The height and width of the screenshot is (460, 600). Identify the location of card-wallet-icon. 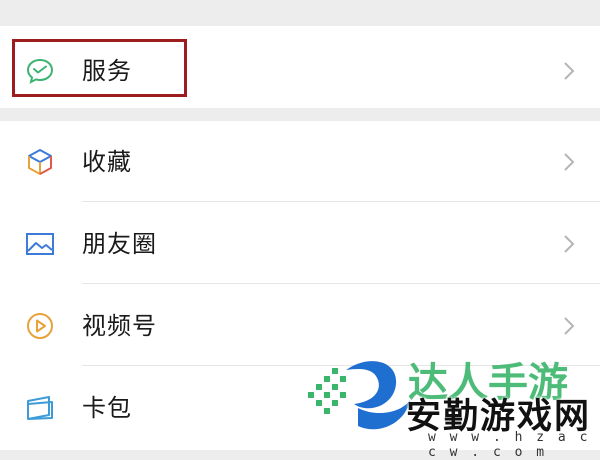
(40, 408).